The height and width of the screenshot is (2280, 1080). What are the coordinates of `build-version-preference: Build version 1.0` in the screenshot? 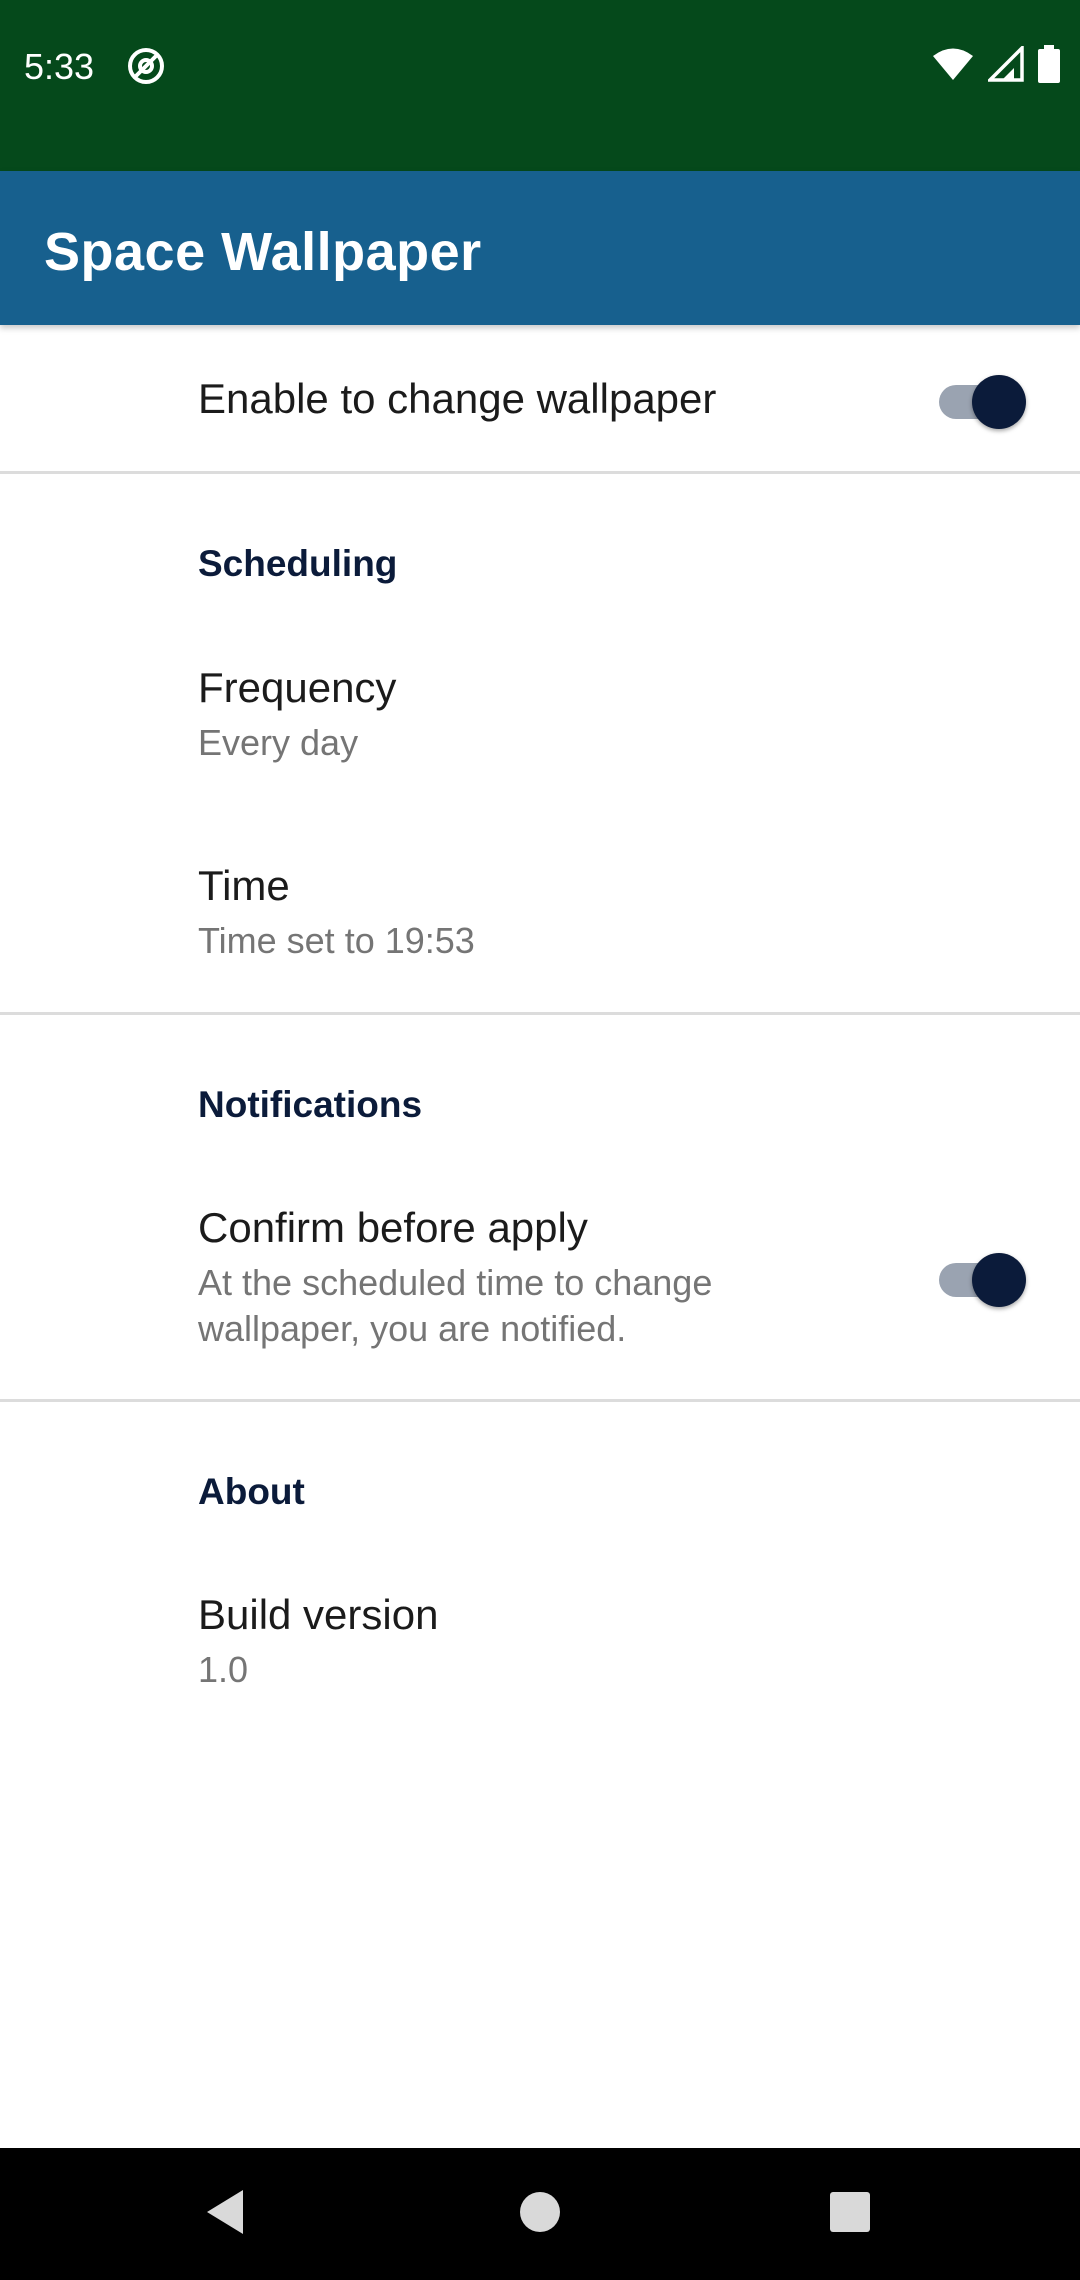 It's located at (540, 1662).